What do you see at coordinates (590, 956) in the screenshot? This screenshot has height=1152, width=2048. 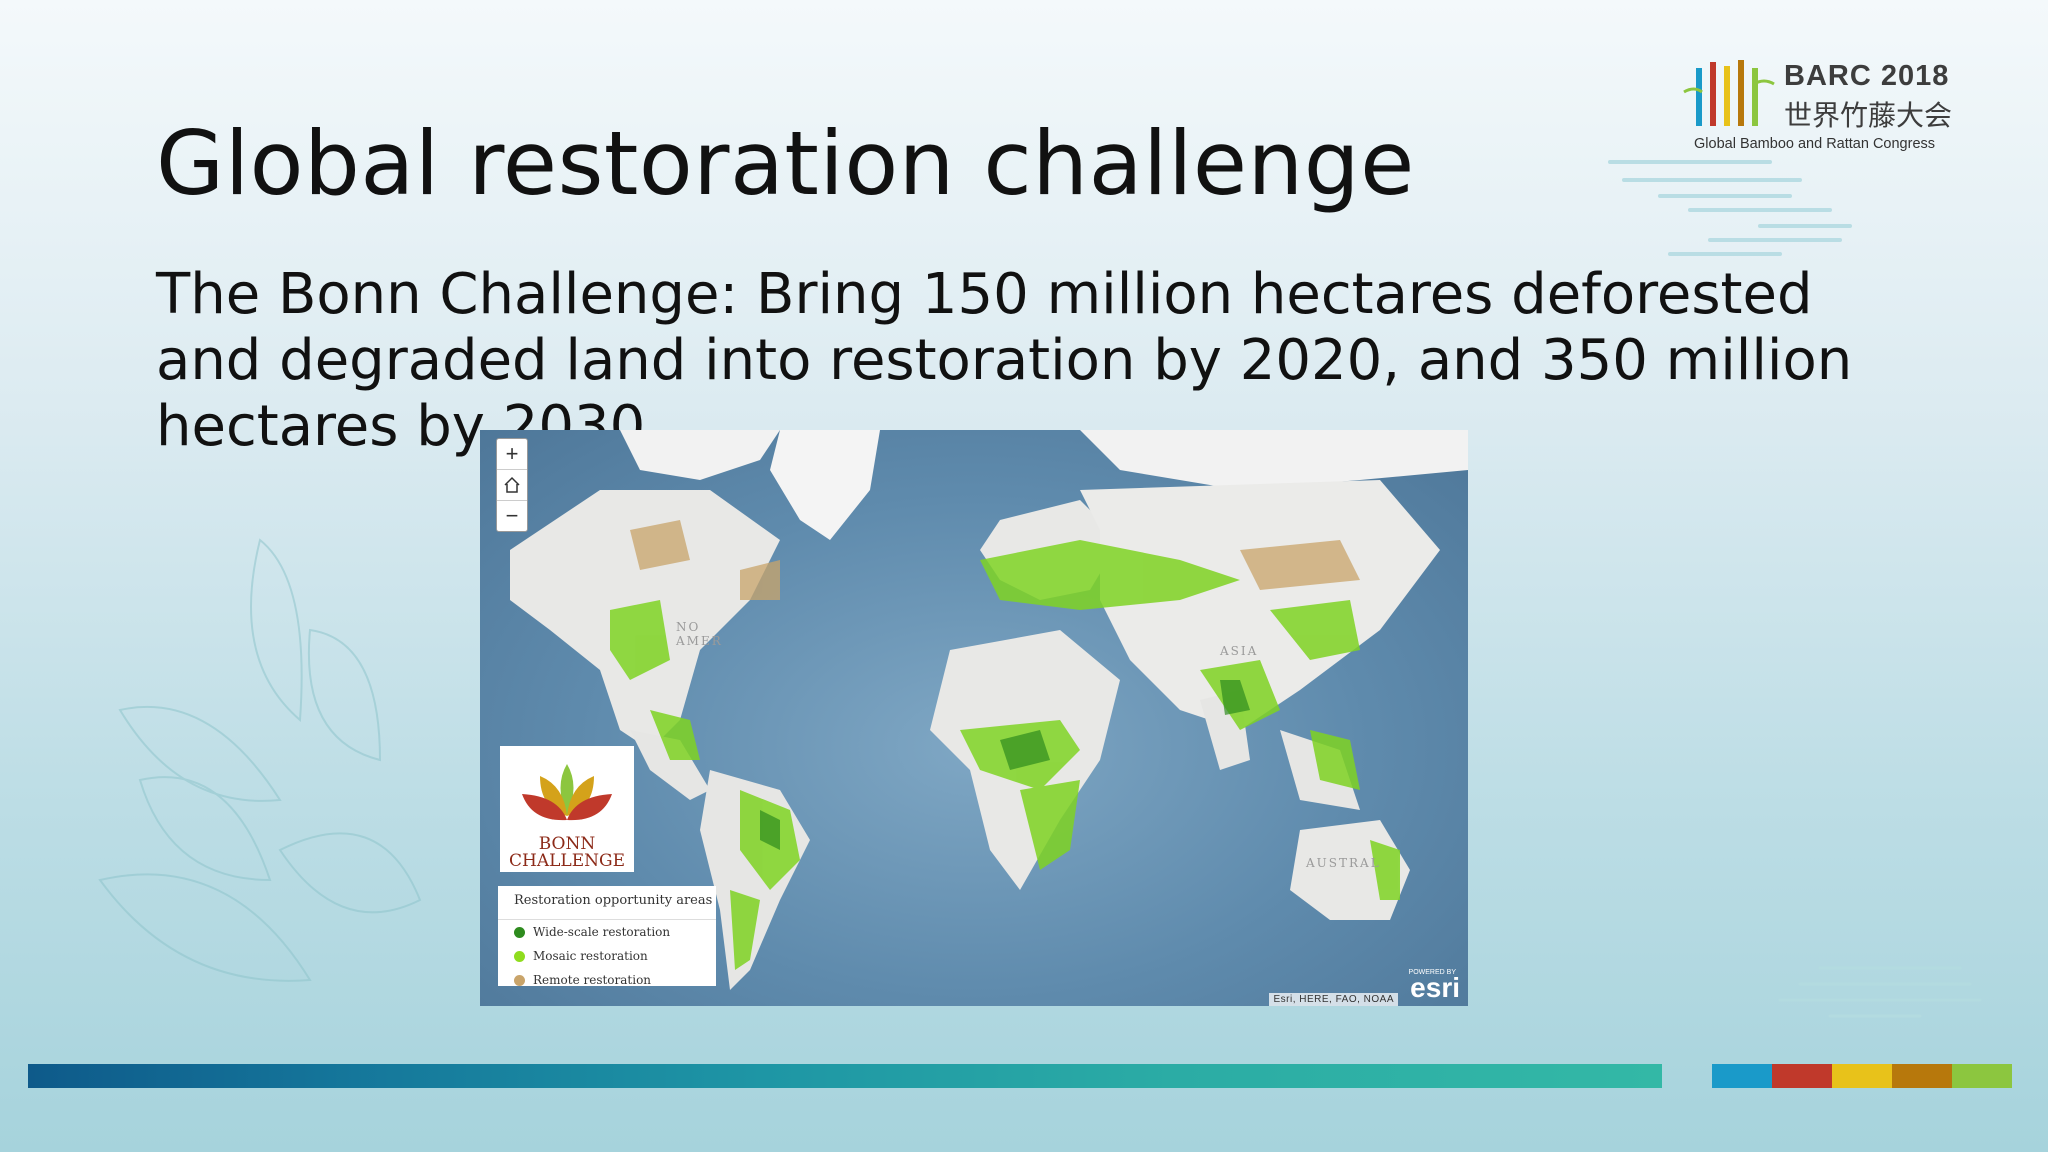 I see `legend-label: Mosaic restoration` at bounding box center [590, 956].